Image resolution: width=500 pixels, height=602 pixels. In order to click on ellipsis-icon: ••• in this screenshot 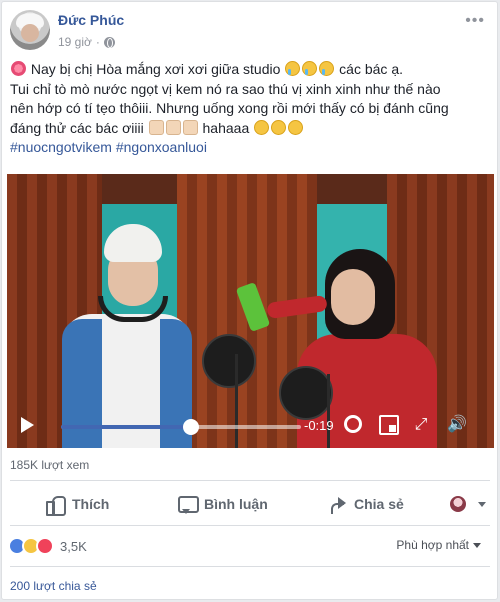, I will do `click(475, 21)`.